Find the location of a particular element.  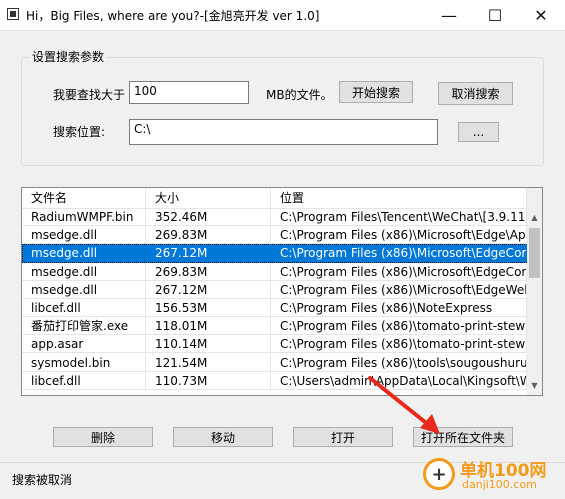

open-folder-button: 打开所在文件夹 is located at coordinates (463, 437).